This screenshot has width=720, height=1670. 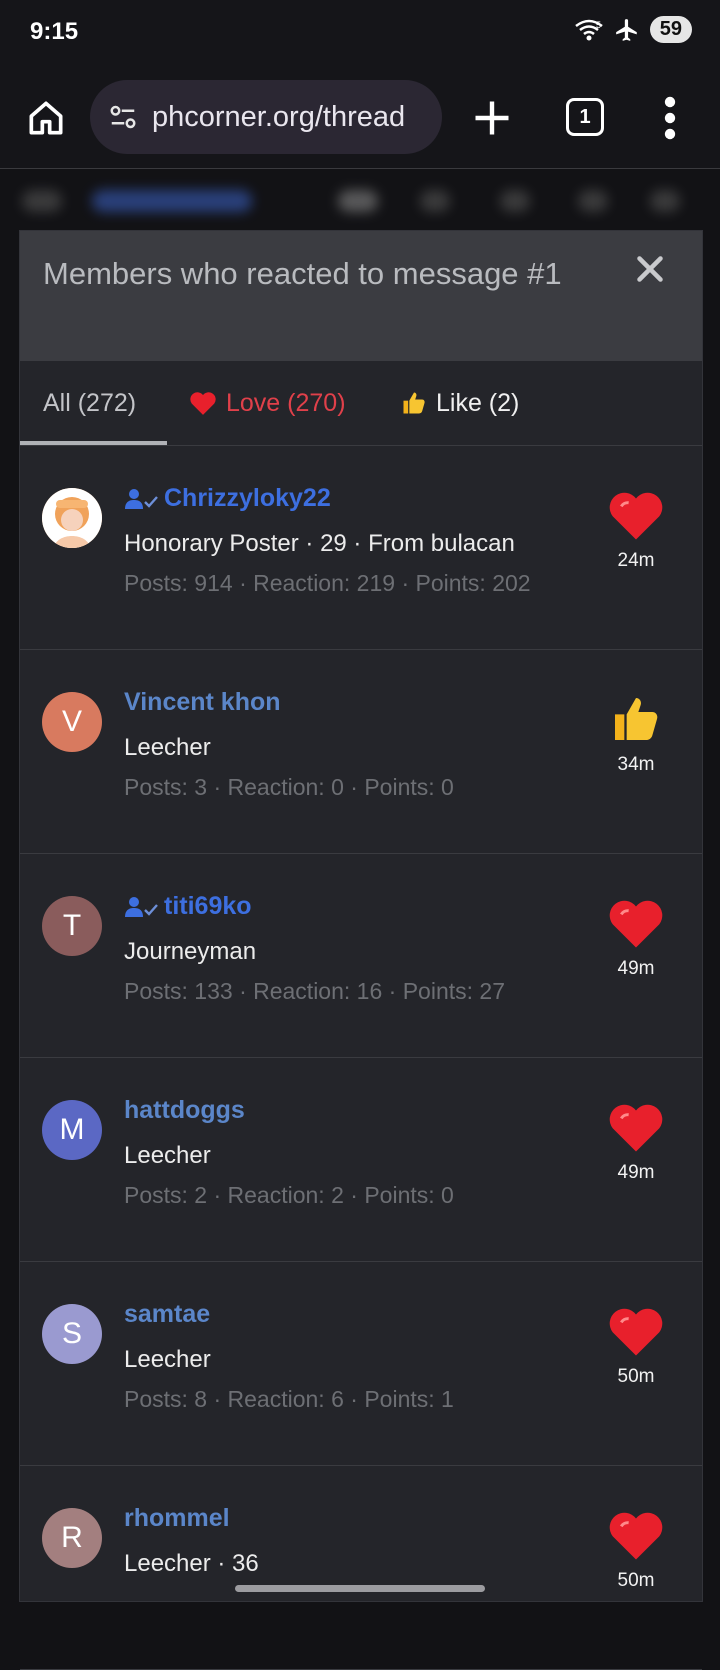 I want to click on airplane-icon, so click(x=626, y=29).